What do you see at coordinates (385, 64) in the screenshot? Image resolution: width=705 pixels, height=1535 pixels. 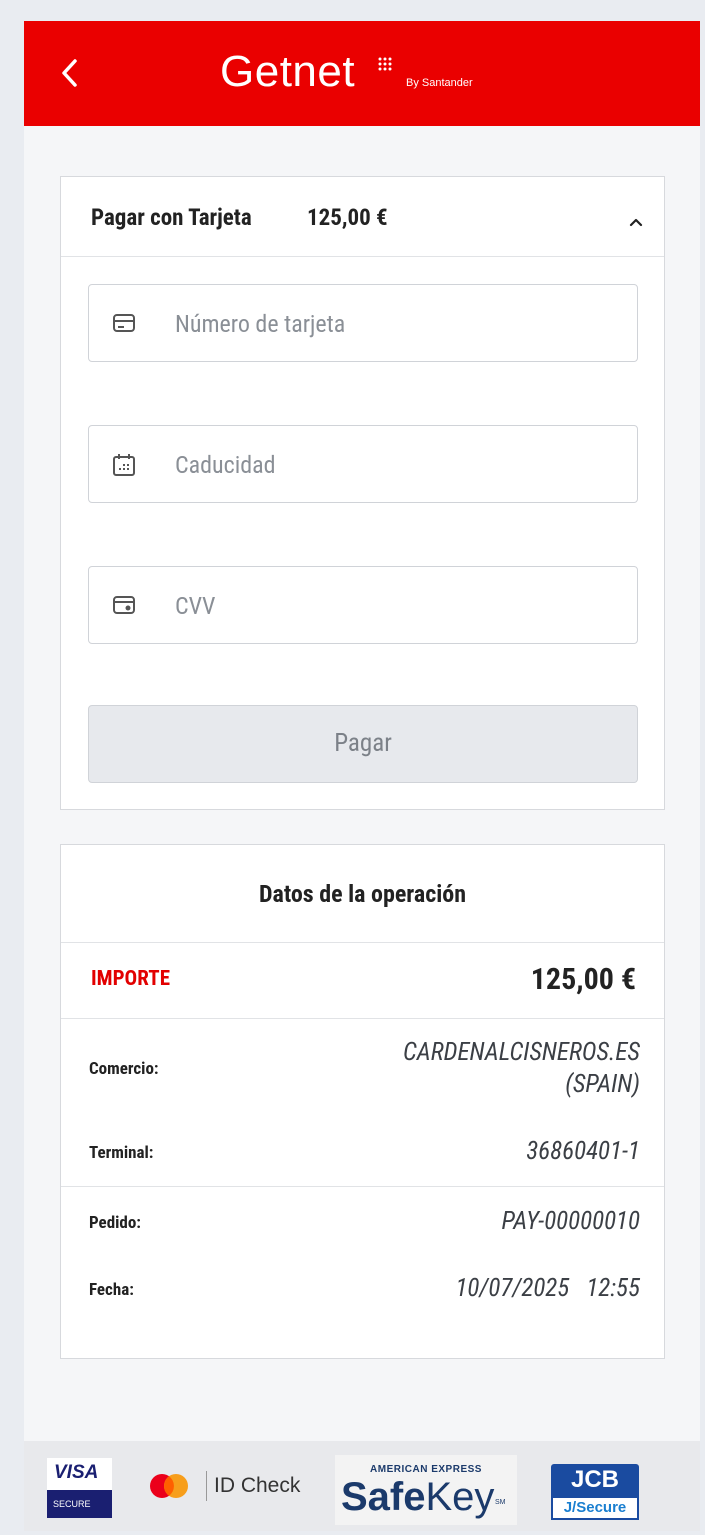 I see `logo-dots-icon` at bounding box center [385, 64].